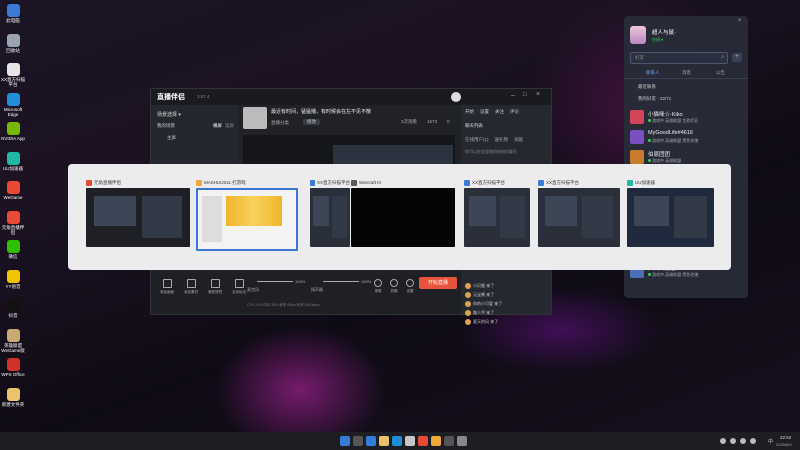 This screenshot has height=450, width=800. What do you see at coordinates (229, 126) in the screenshot?
I see `scene-tab-portrait: 竖屏` at bounding box center [229, 126].